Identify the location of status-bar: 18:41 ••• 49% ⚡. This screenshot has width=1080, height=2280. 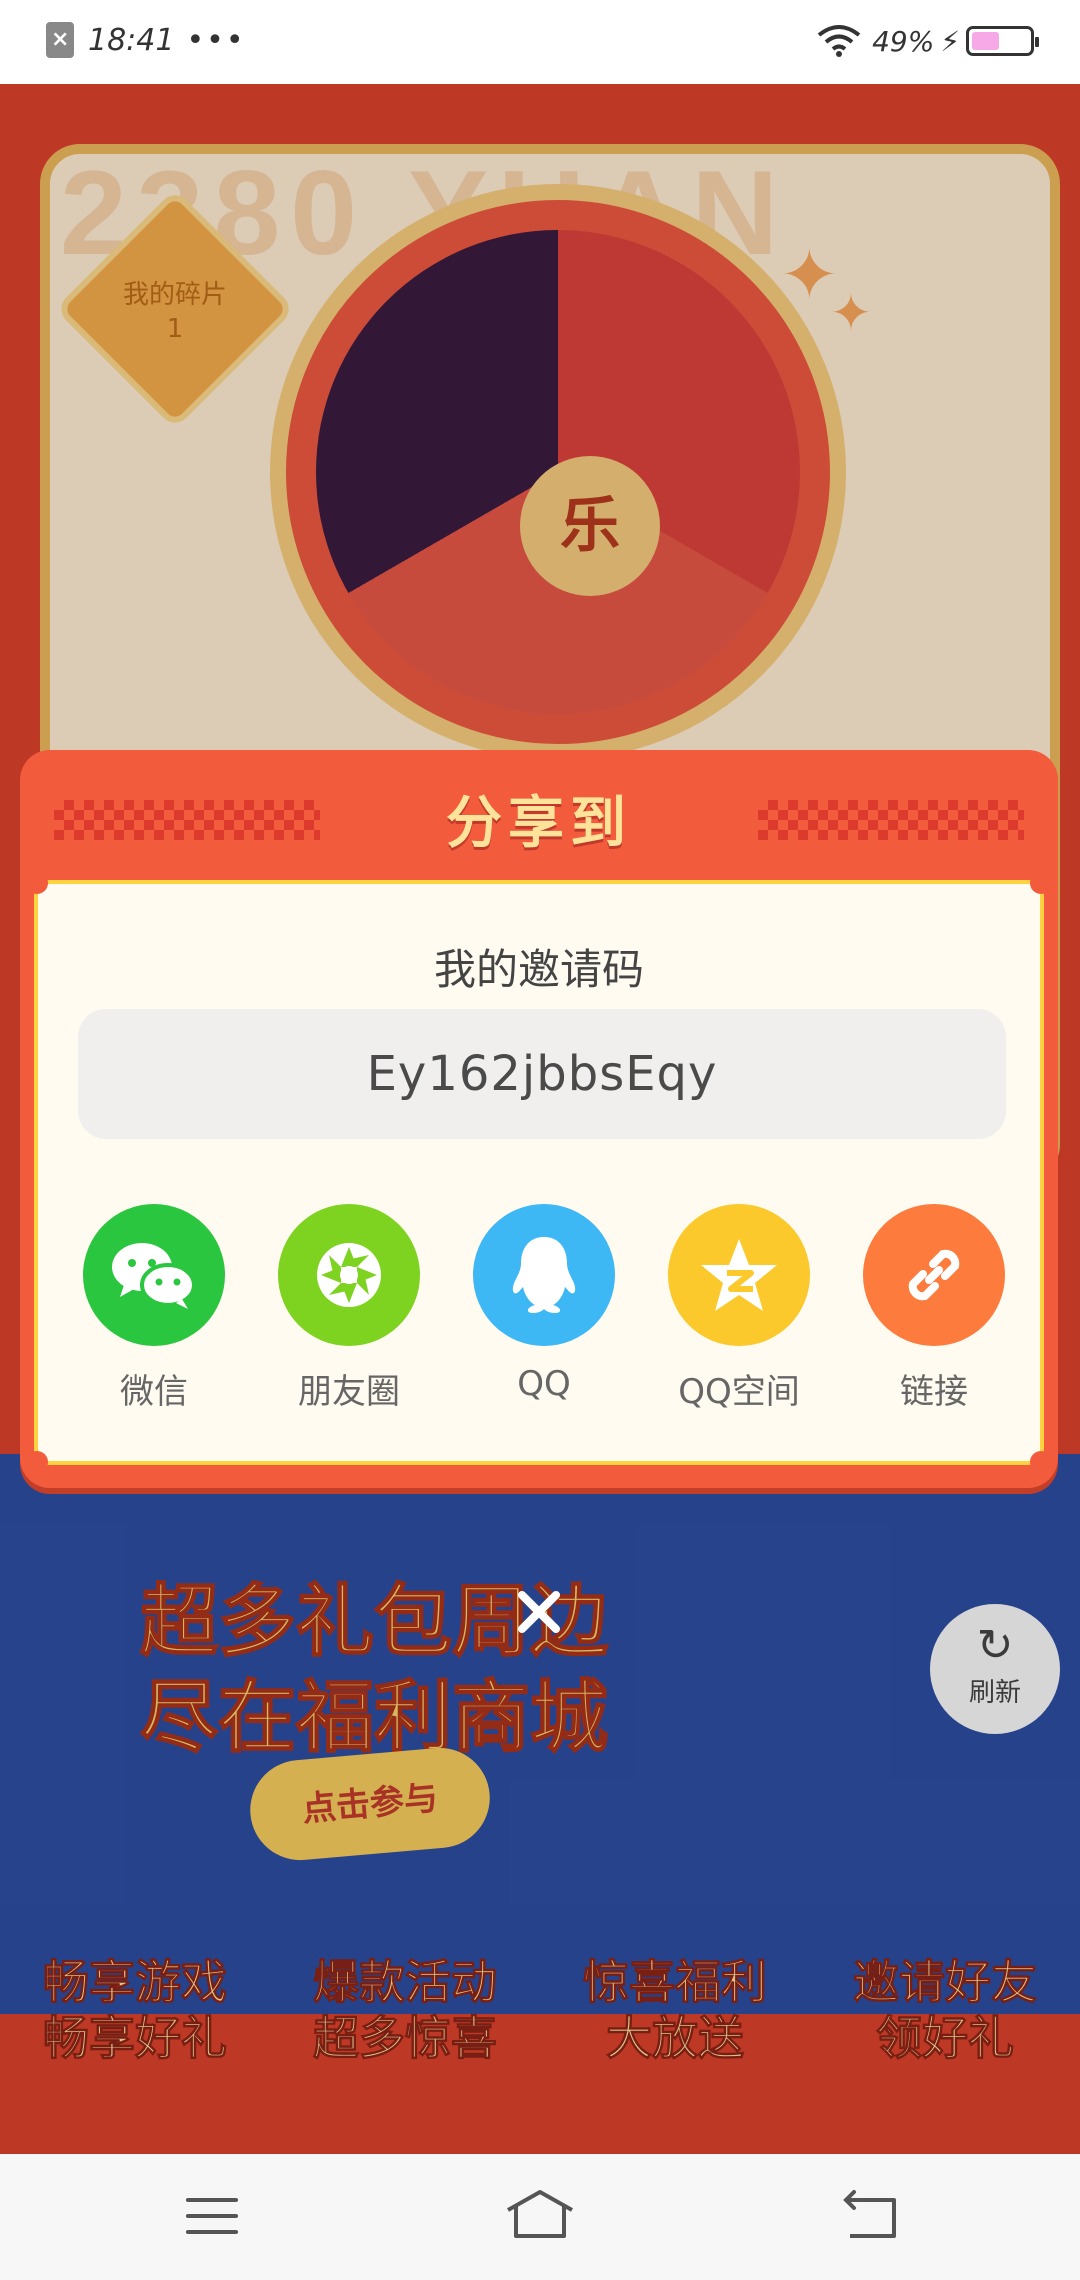
(540, 42).